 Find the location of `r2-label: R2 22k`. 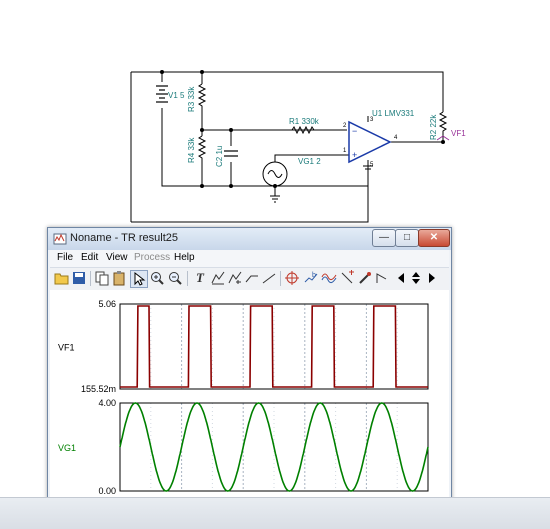

r2-label: R2 22k is located at coordinates (433, 127).